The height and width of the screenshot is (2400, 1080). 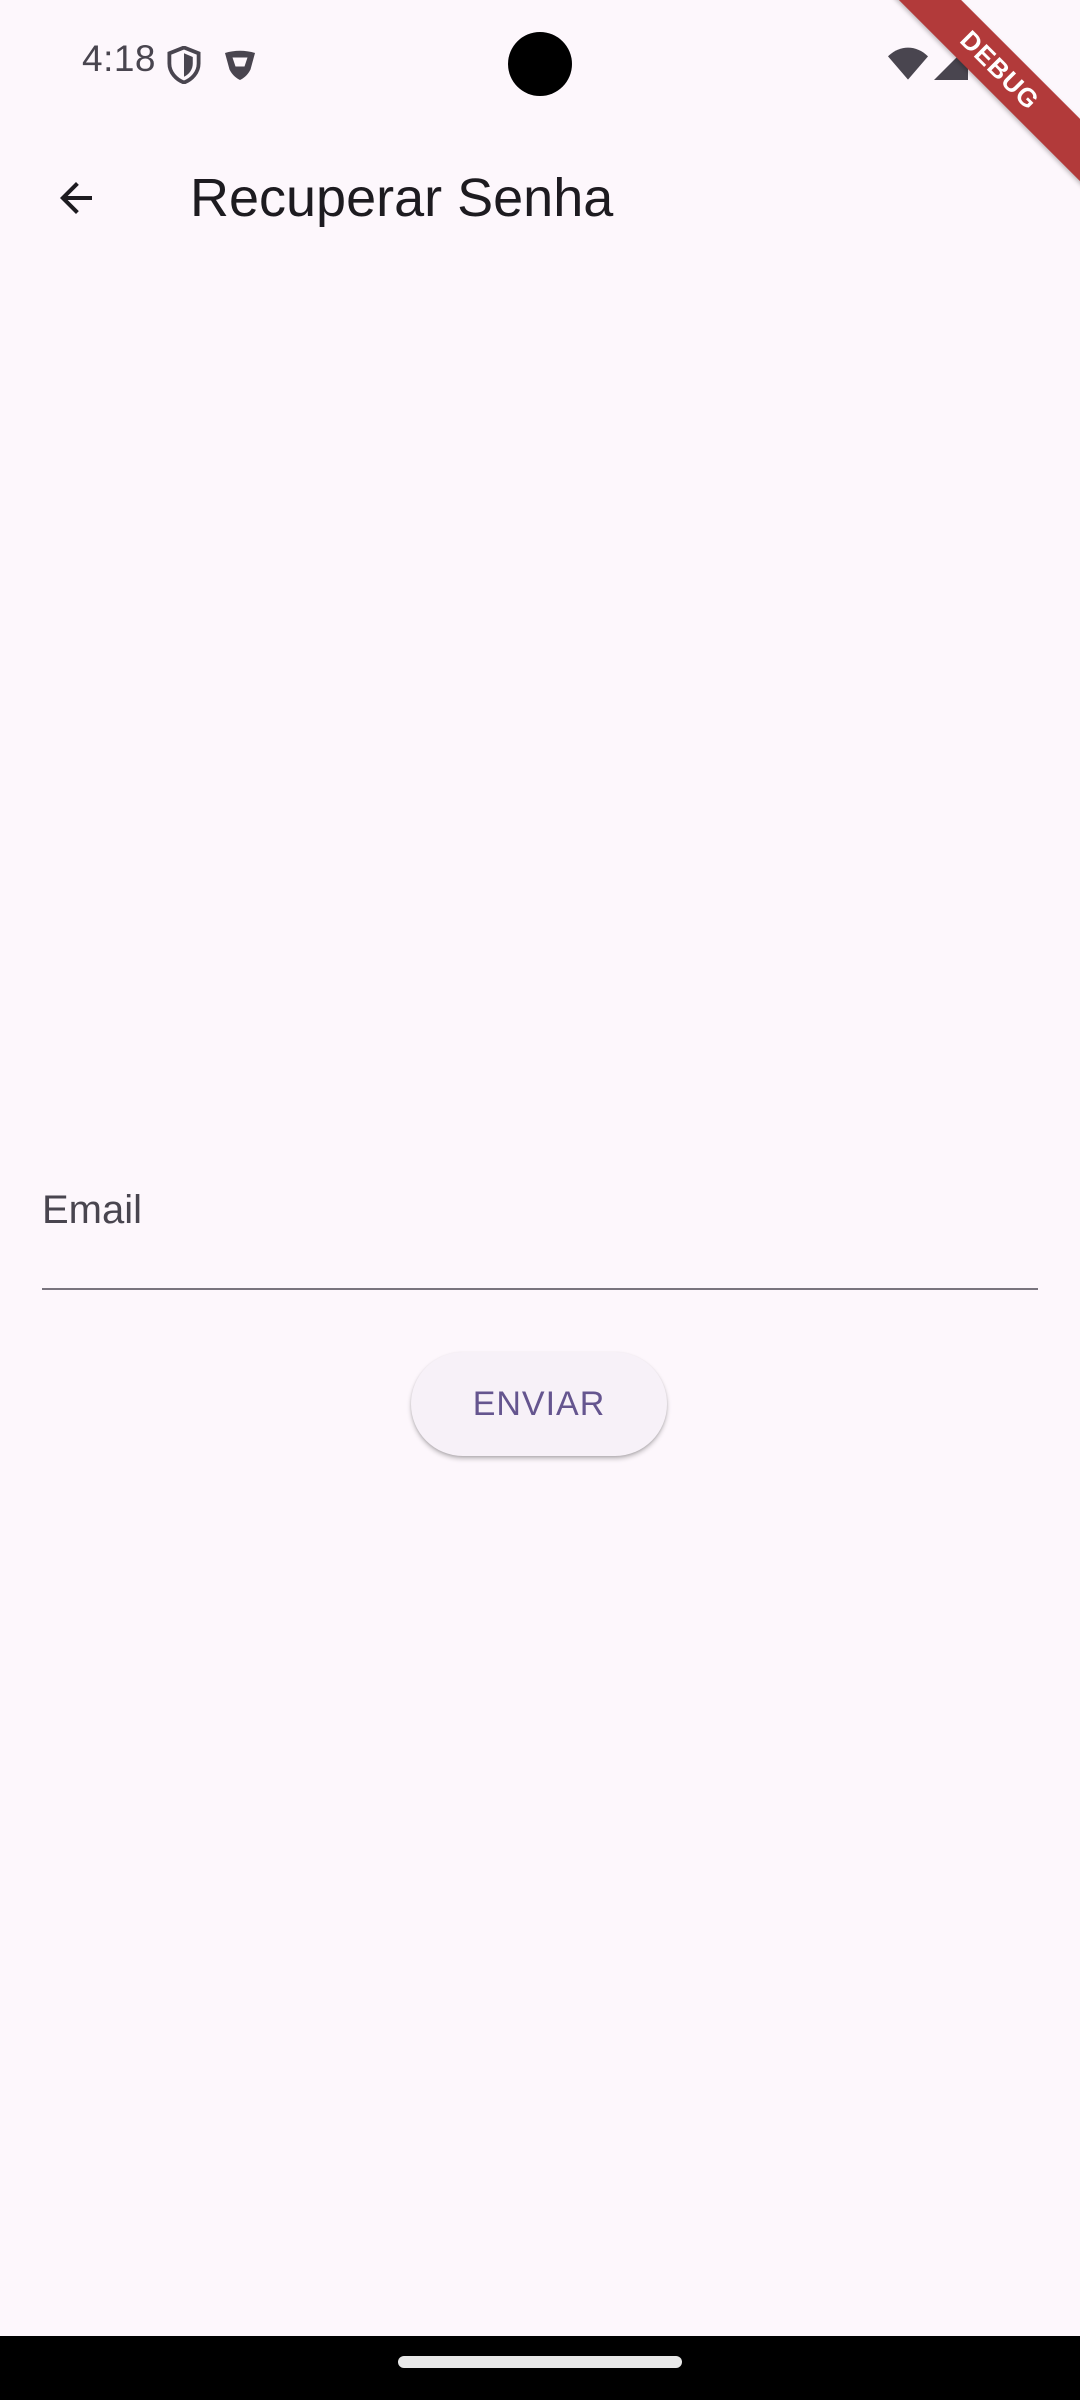 I want to click on email-field: Email, so click(x=540, y=1230).